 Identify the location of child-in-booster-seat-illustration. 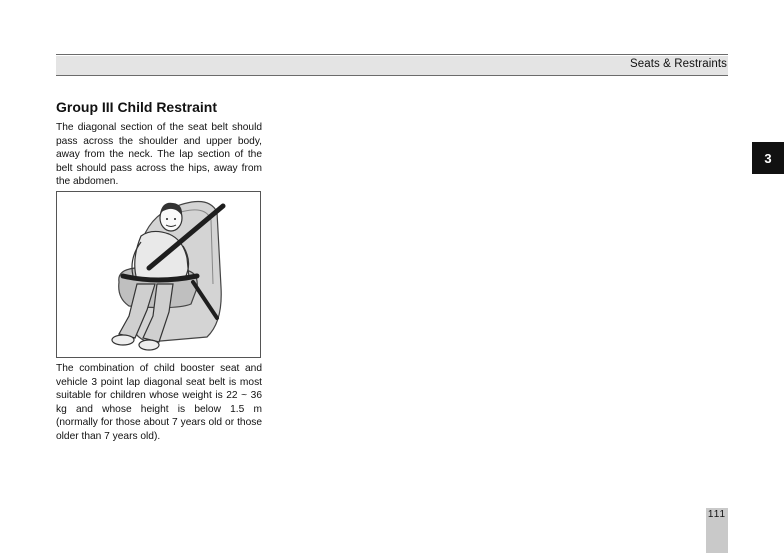
(168, 275).